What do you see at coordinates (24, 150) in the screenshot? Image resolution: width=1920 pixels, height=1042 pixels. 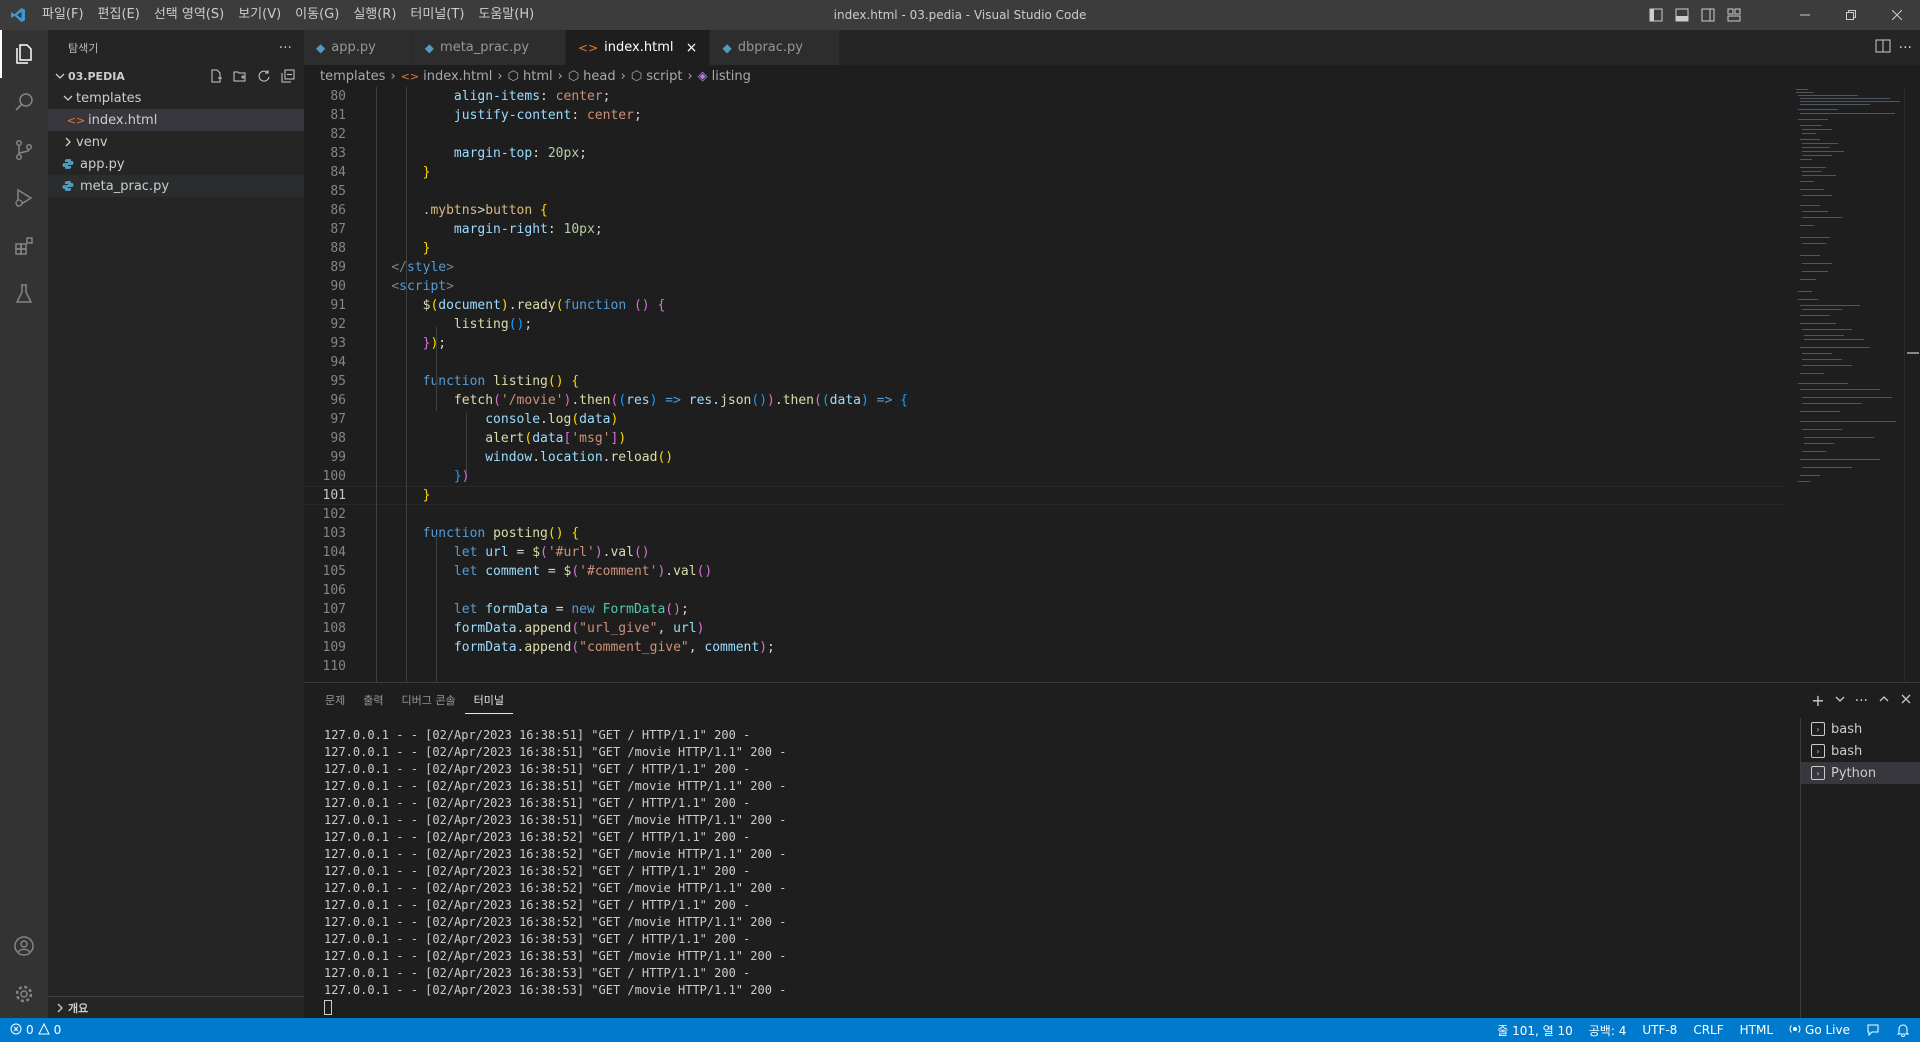 I see `source-control-icon` at bounding box center [24, 150].